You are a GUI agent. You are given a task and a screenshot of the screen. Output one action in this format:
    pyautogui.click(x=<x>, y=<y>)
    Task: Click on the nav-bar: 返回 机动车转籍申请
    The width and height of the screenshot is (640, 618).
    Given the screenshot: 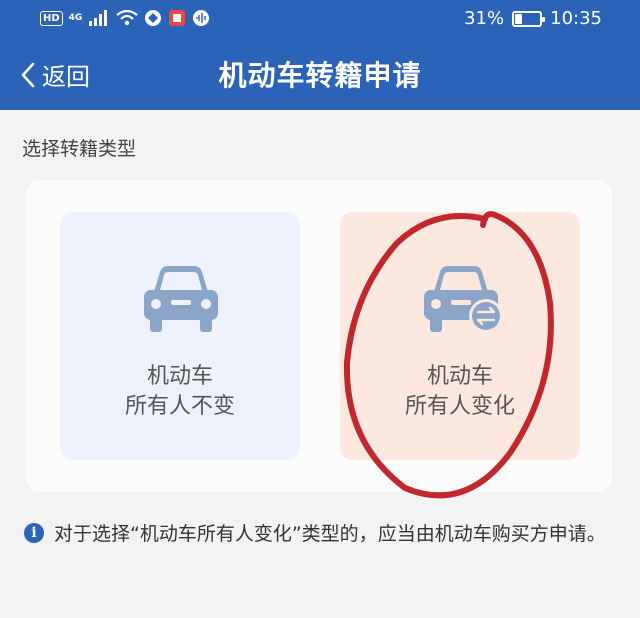 What is the action you would take?
    pyautogui.click(x=320, y=75)
    